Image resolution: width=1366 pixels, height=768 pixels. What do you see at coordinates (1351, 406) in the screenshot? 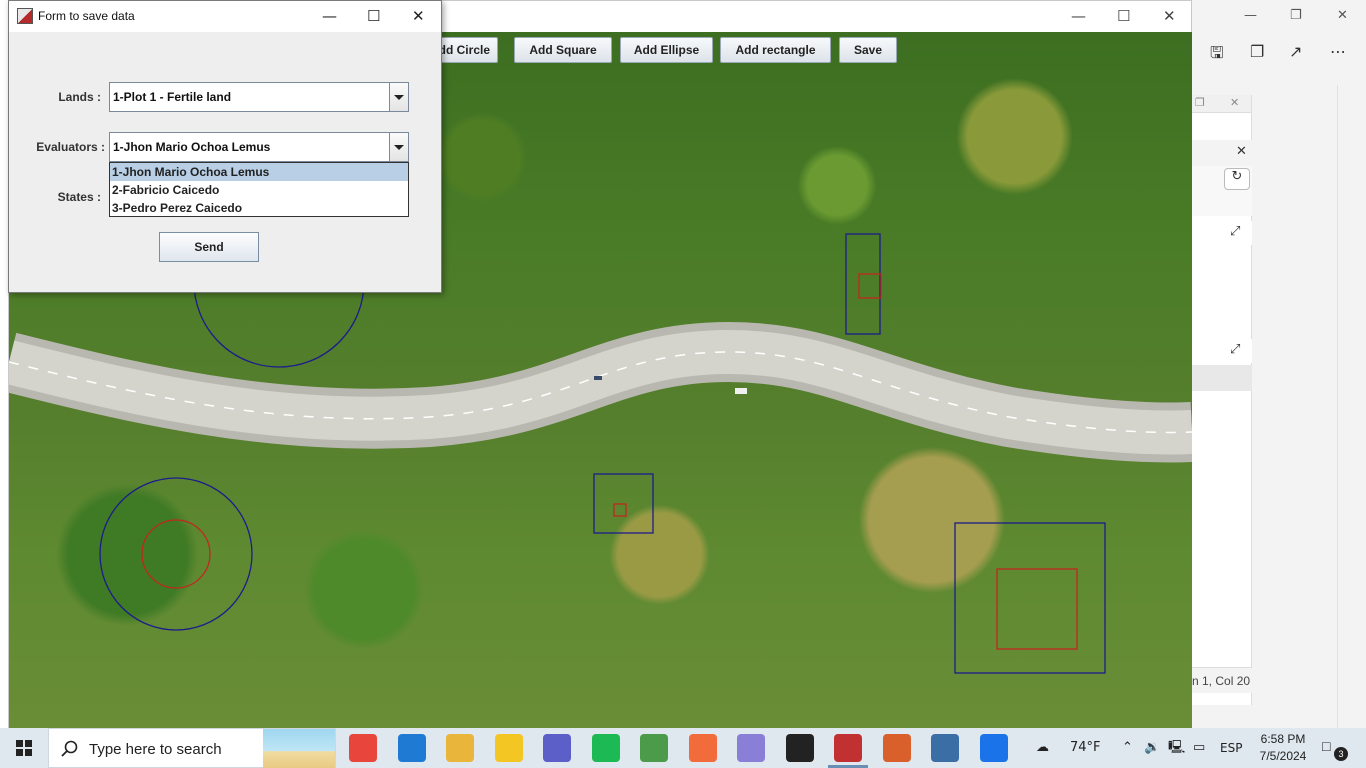
I see `scrollbar` at bounding box center [1351, 406].